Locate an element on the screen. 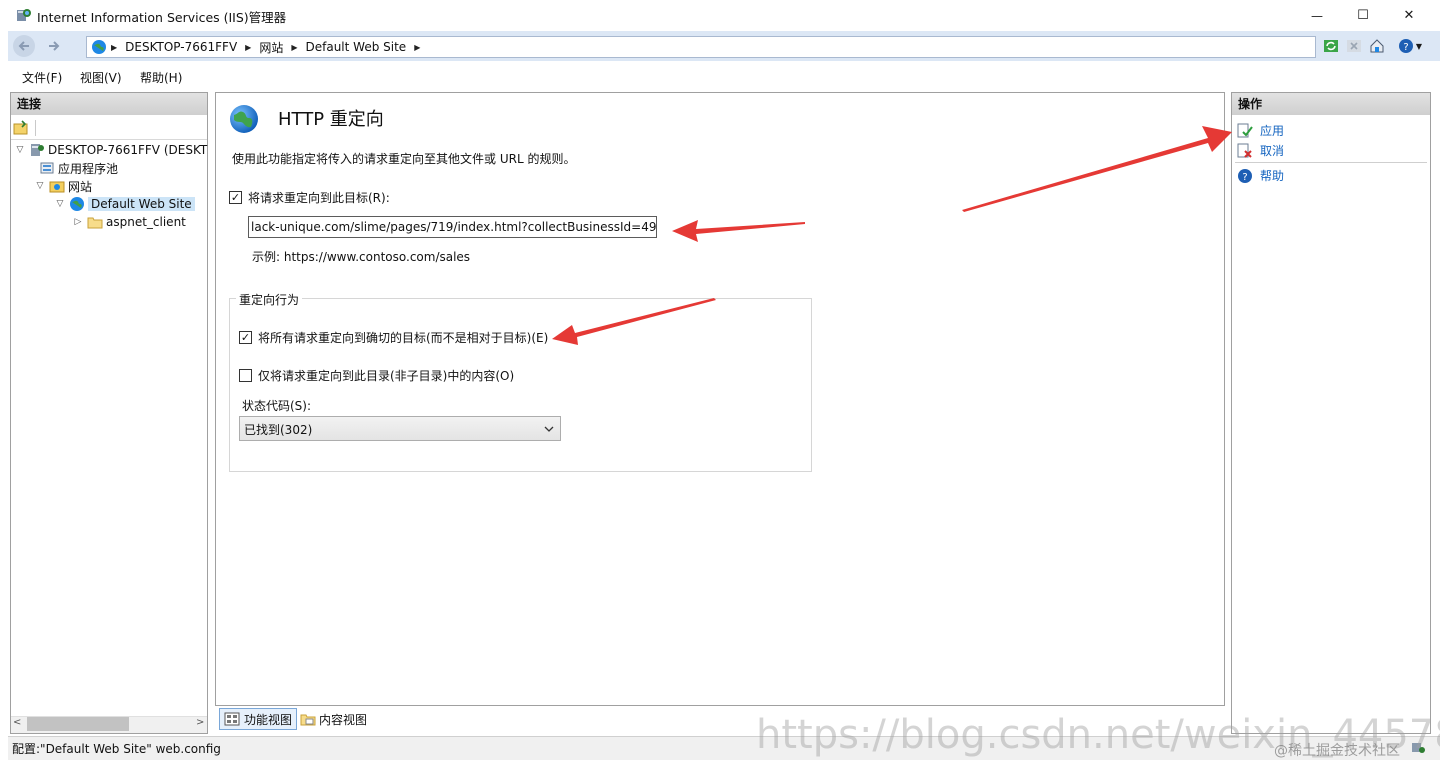  help-label: 帮助 is located at coordinates (1272, 176).